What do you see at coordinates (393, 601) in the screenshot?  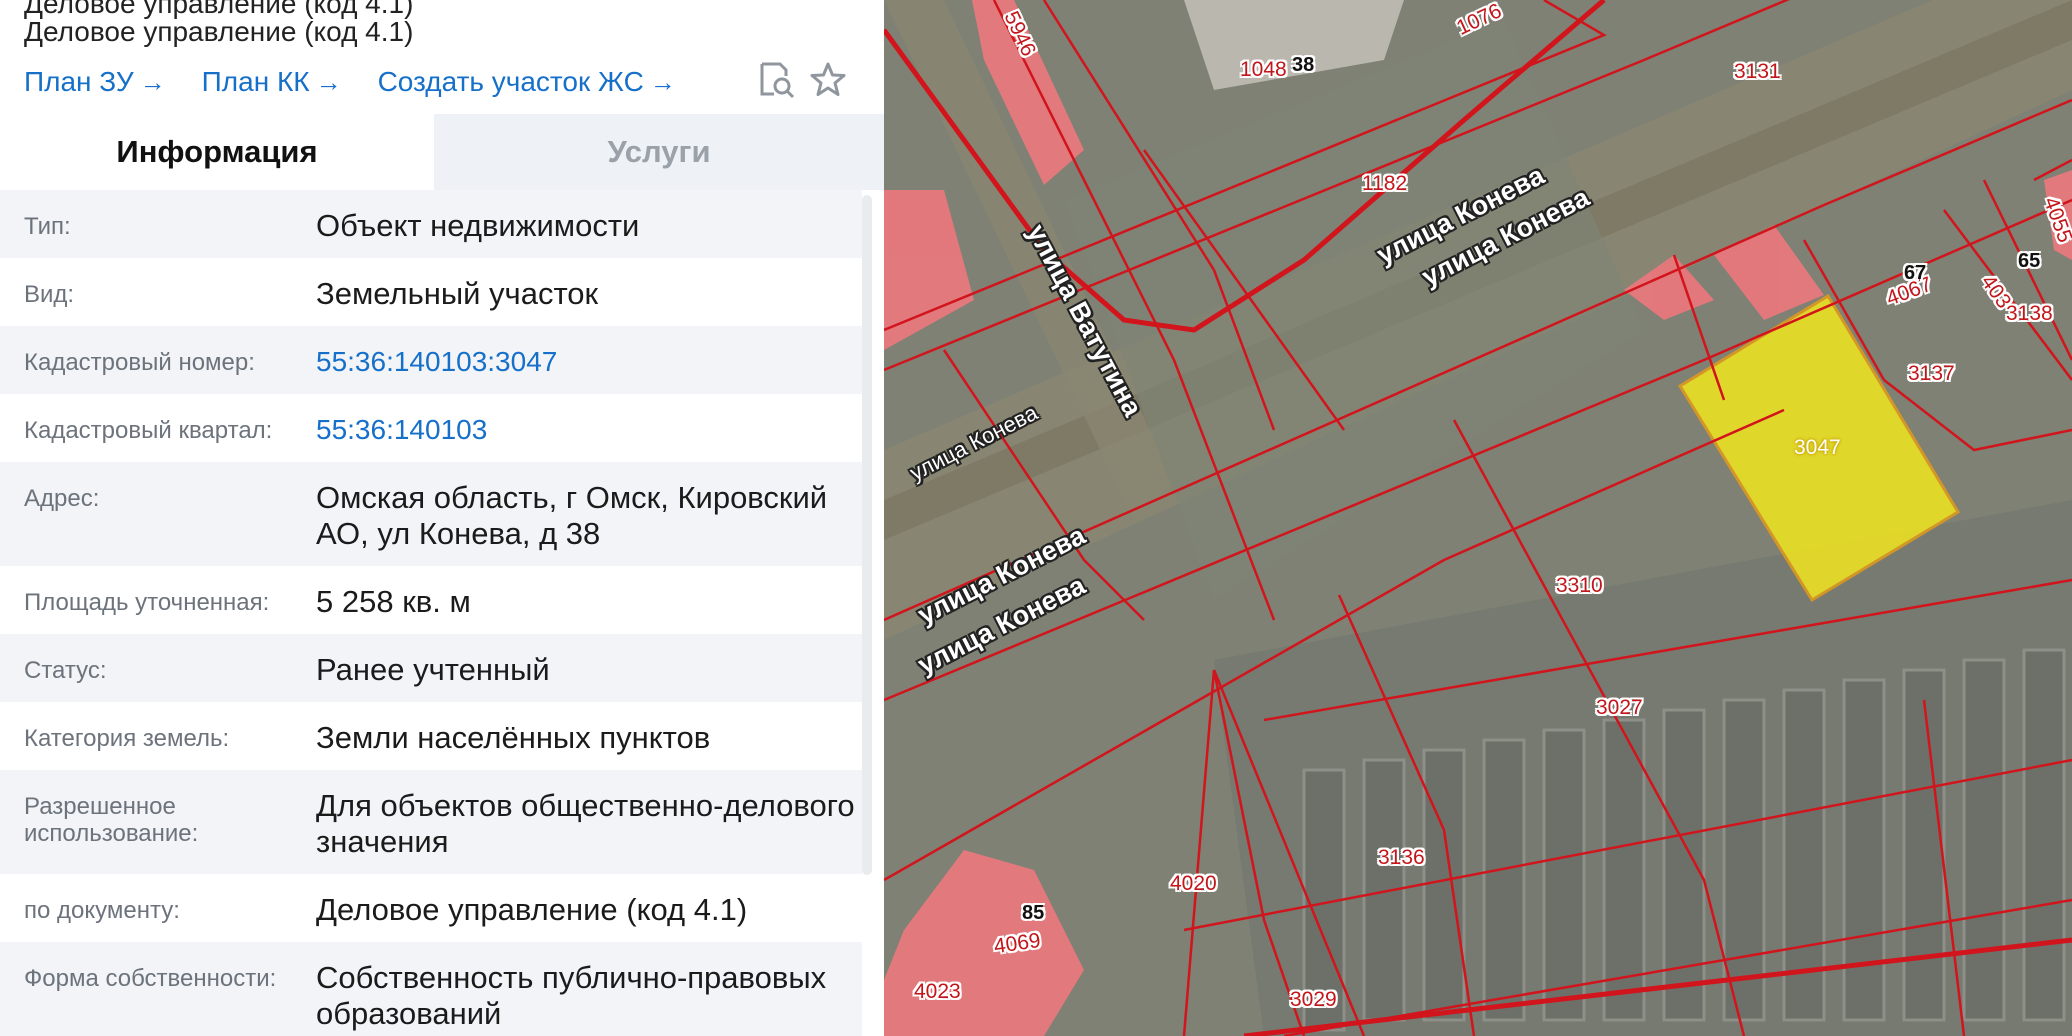 I see `row-value: 5 258 кв. м` at bounding box center [393, 601].